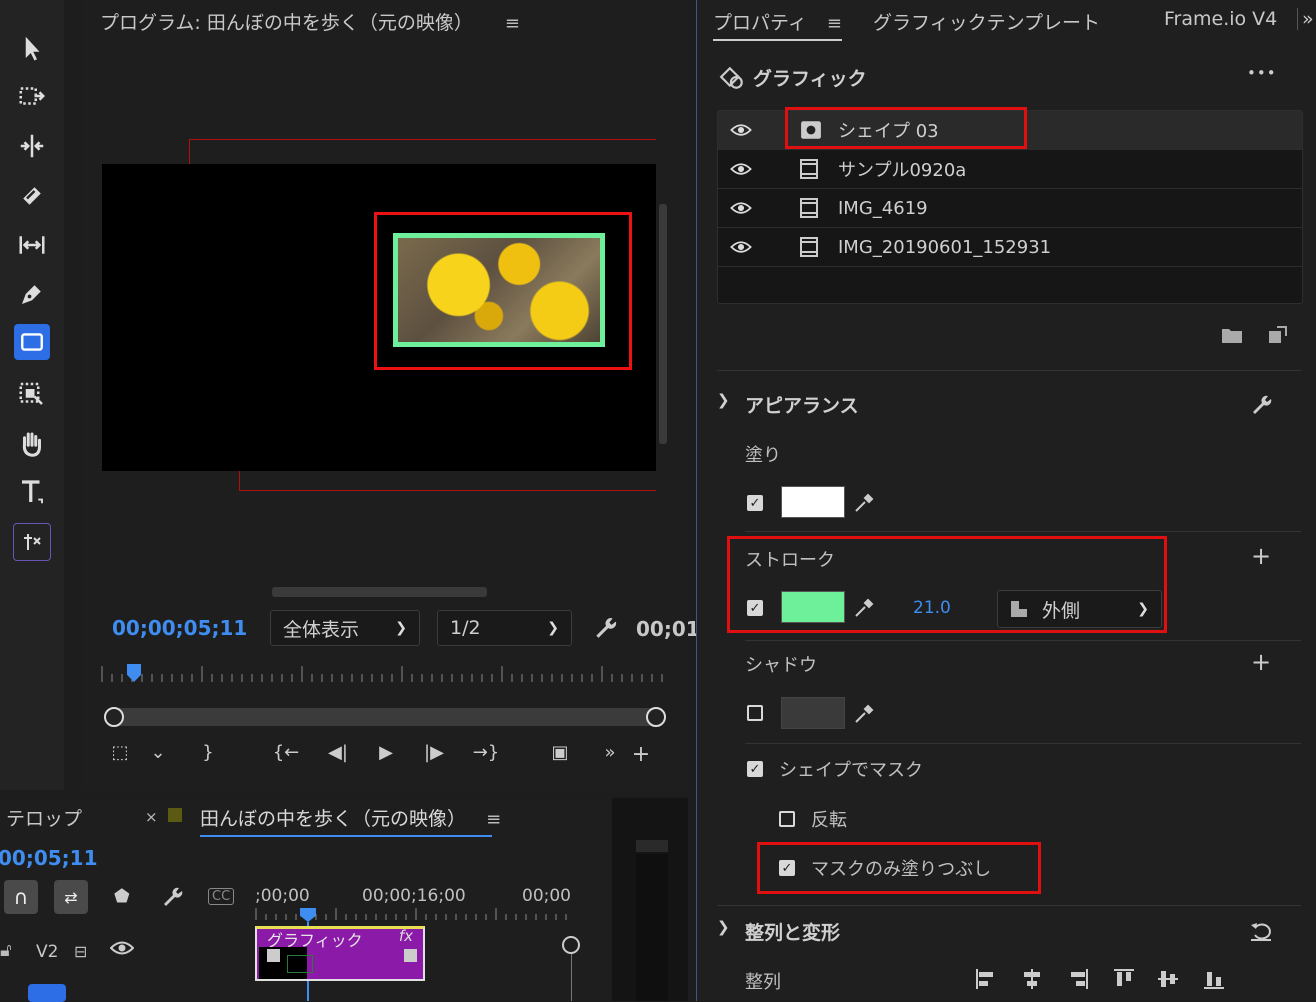  I want to click on fill-color-swatch, so click(813, 502).